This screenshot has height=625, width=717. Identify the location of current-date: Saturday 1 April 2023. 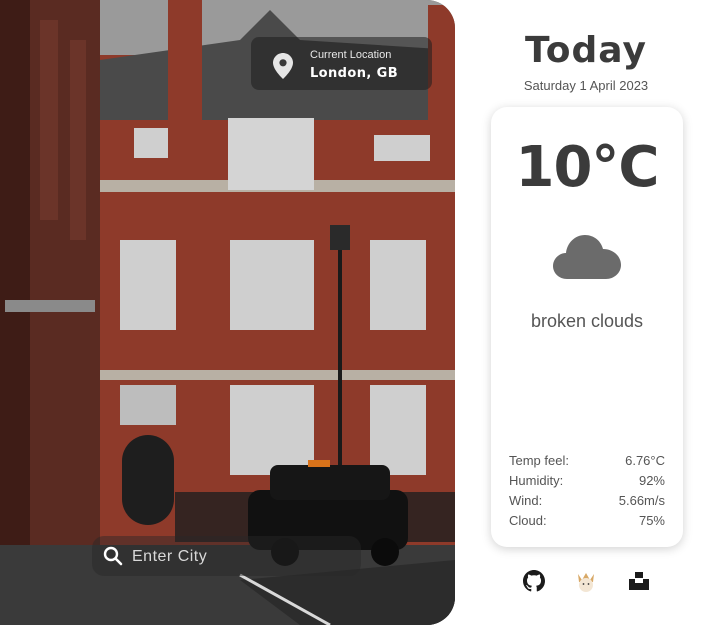
(586, 85).